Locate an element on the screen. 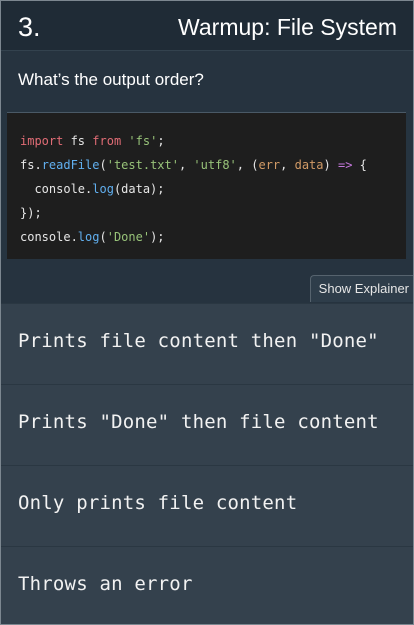 The height and width of the screenshot is (625, 414). show-explainer-button: Show Explainer is located at coordinates (361, 288).